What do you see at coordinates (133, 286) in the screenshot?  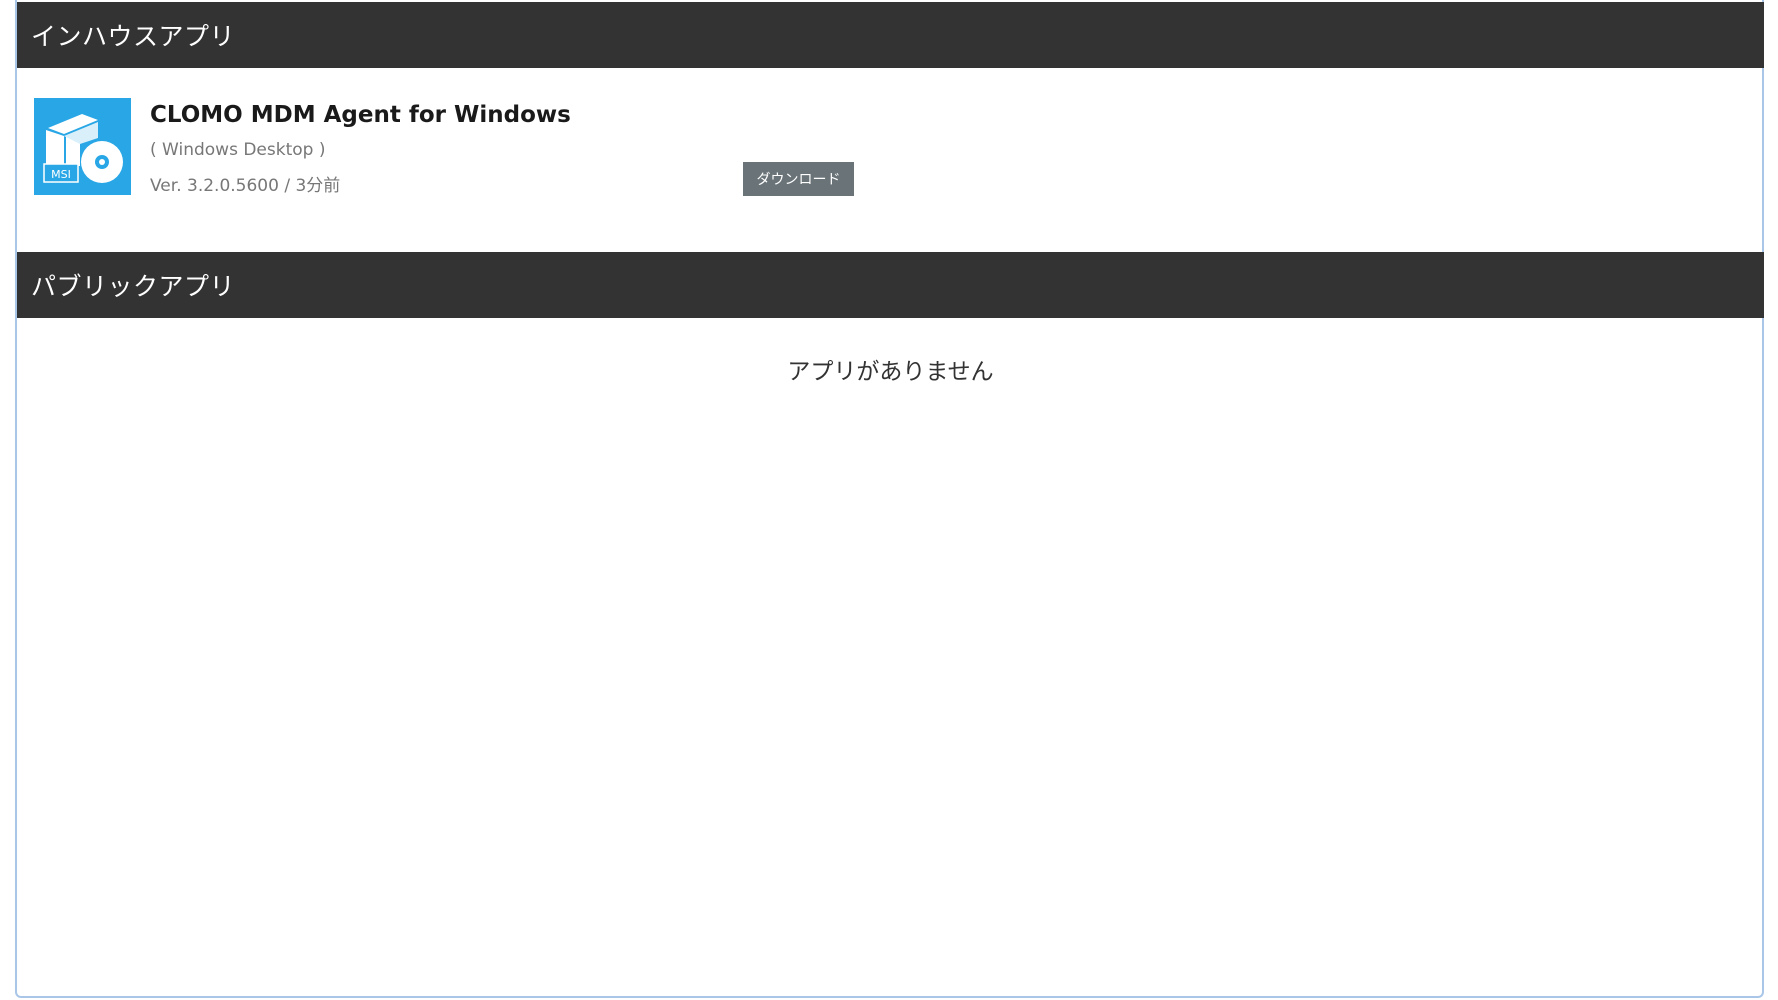 I see `public-apps-title: パブリックアプリ` at bounding box center [133, 286].